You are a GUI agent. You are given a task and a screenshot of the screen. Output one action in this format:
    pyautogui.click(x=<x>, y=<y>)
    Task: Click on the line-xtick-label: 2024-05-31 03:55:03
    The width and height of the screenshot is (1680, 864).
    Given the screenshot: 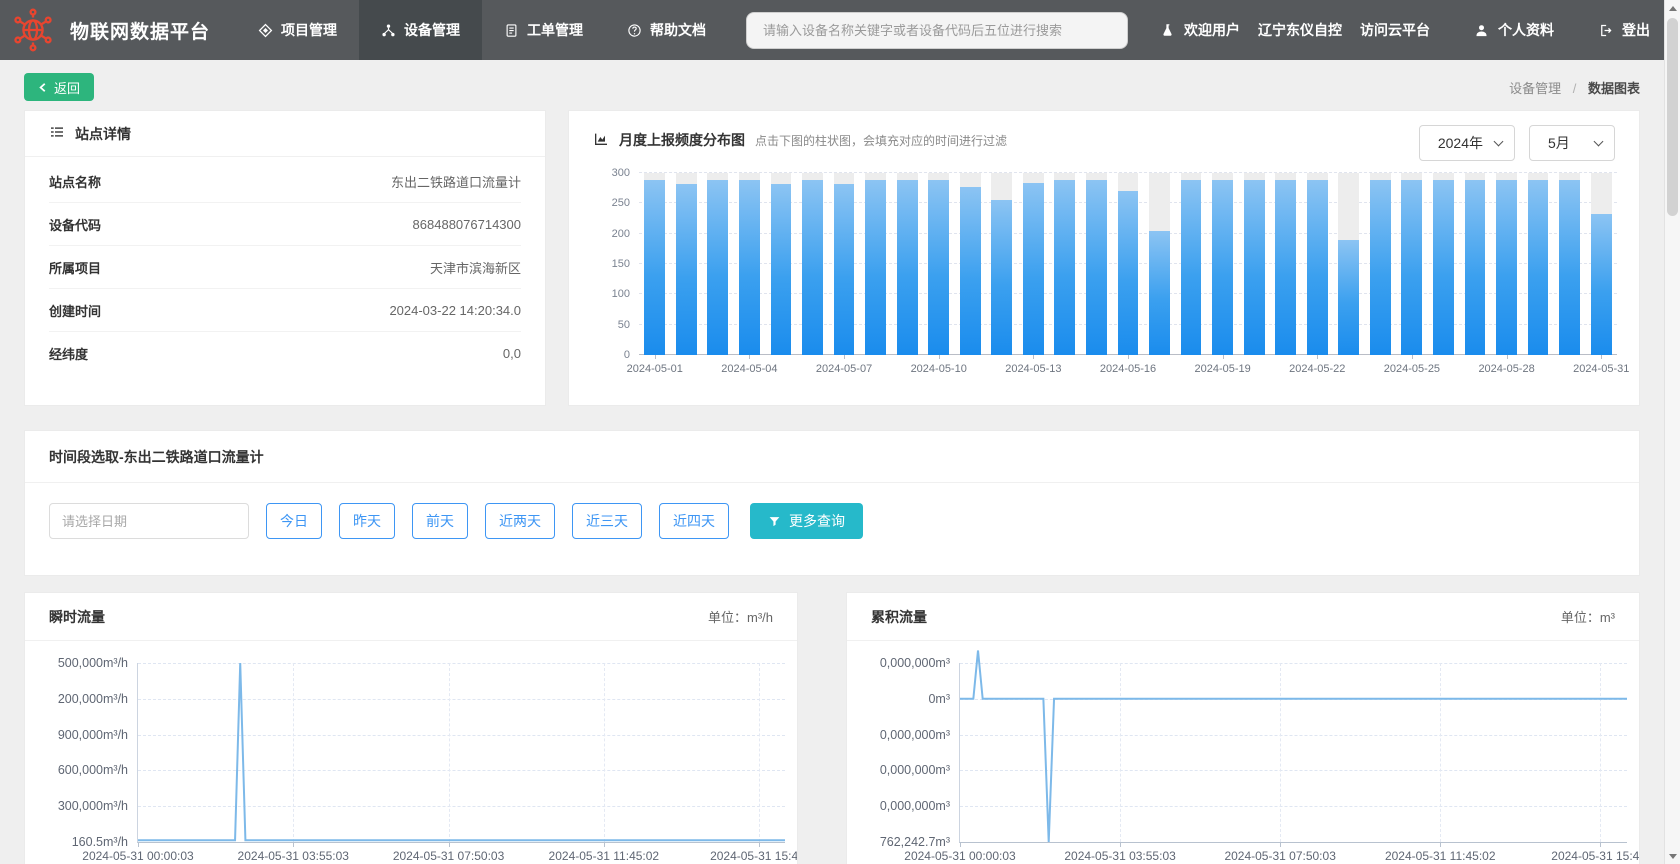 What is the action you would take?
    pyautogui.click(x=1120, y=856)
    